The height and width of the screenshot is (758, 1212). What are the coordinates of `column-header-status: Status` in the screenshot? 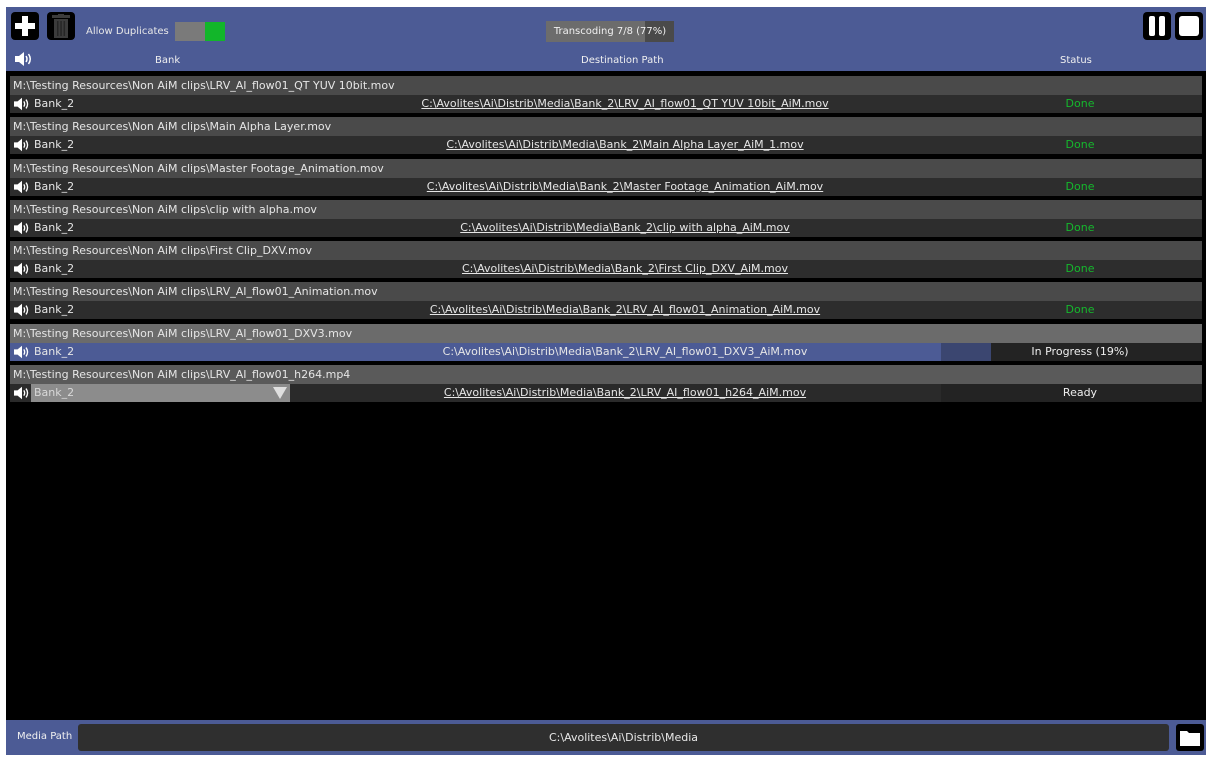 It's located at (1076, 60).